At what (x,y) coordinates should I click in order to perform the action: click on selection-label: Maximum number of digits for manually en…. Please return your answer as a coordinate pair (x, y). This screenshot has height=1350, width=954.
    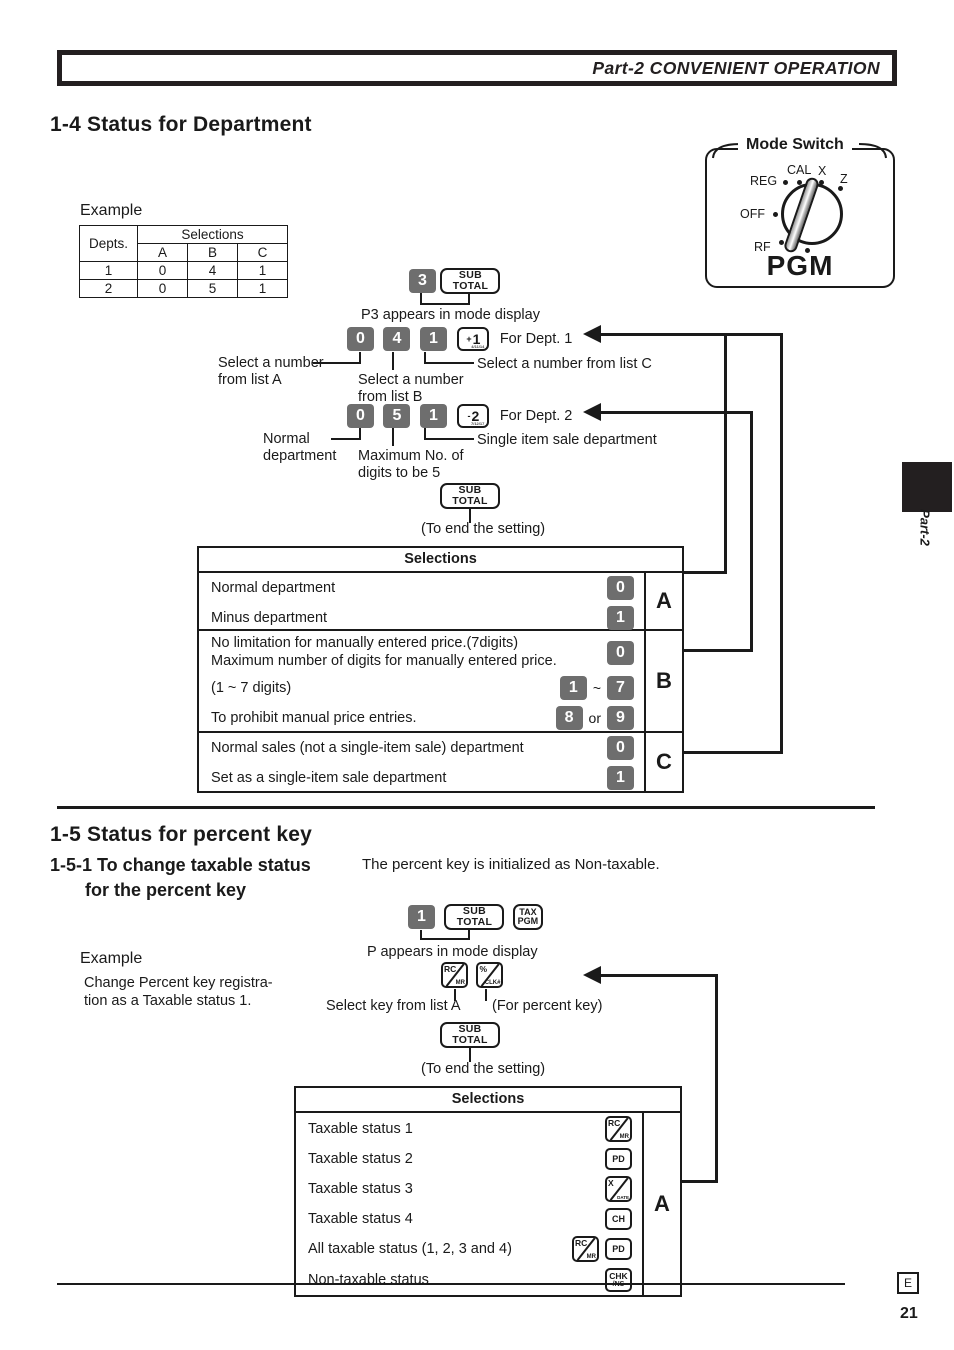
    Looking at the image, I should click on (384, 660).